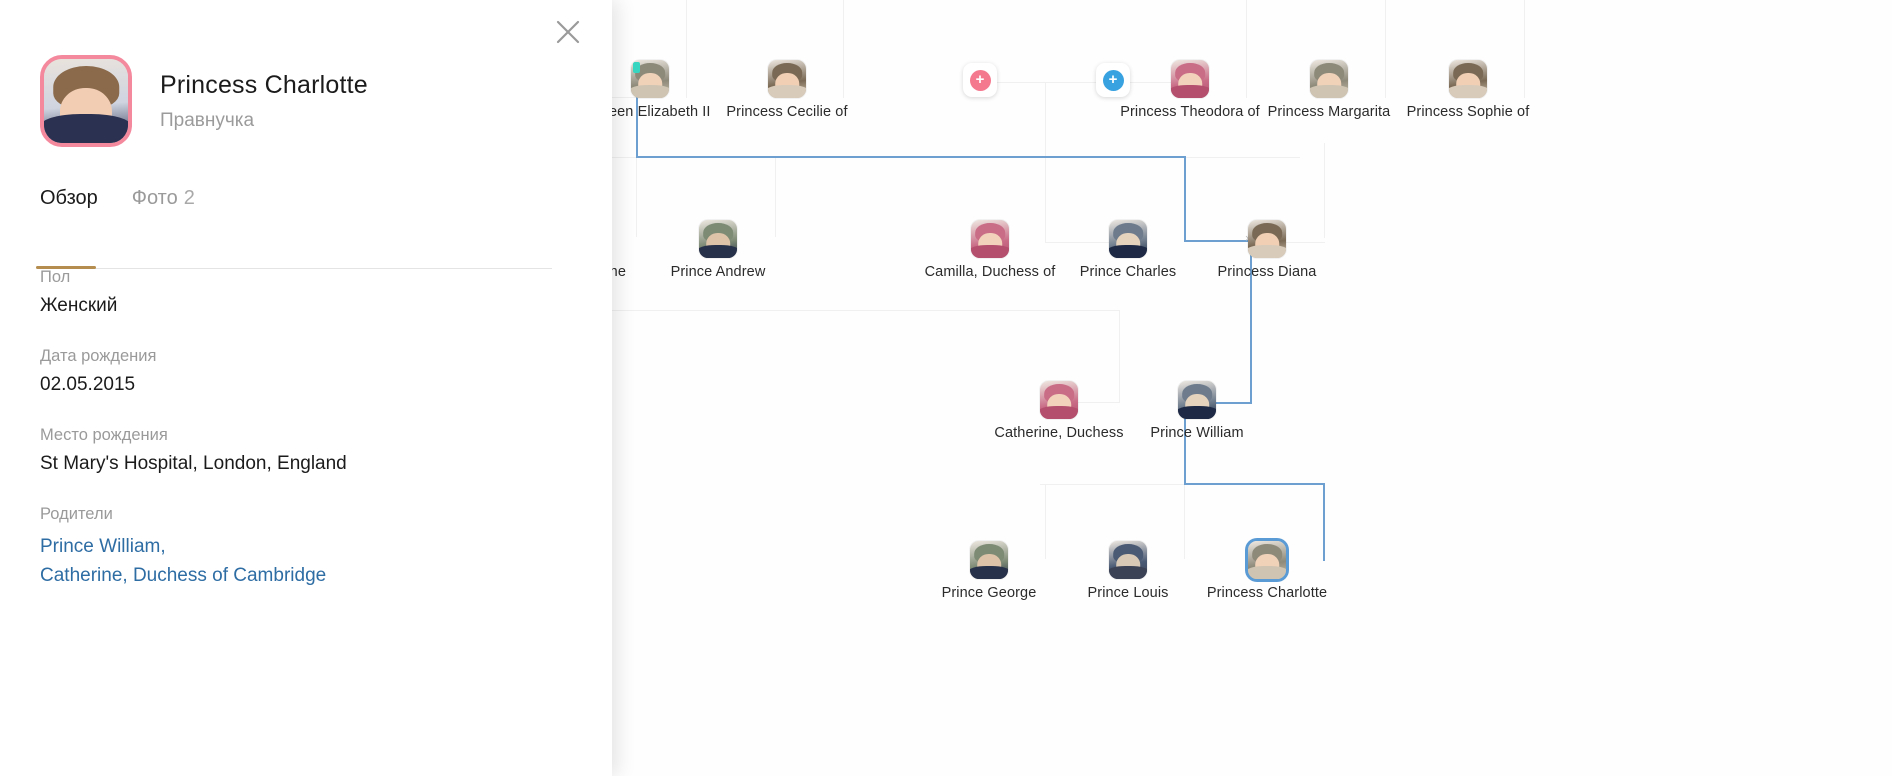 This screenshot has height=776, width=1892. What do you see at coordinates (1267, 593) in the screenshot?
I see `person-name-label: Princess Charlotte` at bounding box center [1267, 593].